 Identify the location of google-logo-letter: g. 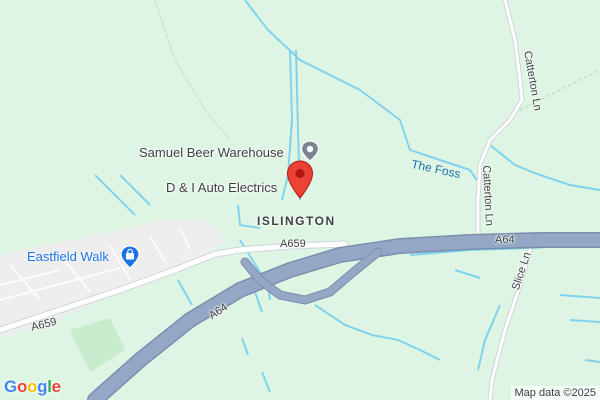
(42, 386).